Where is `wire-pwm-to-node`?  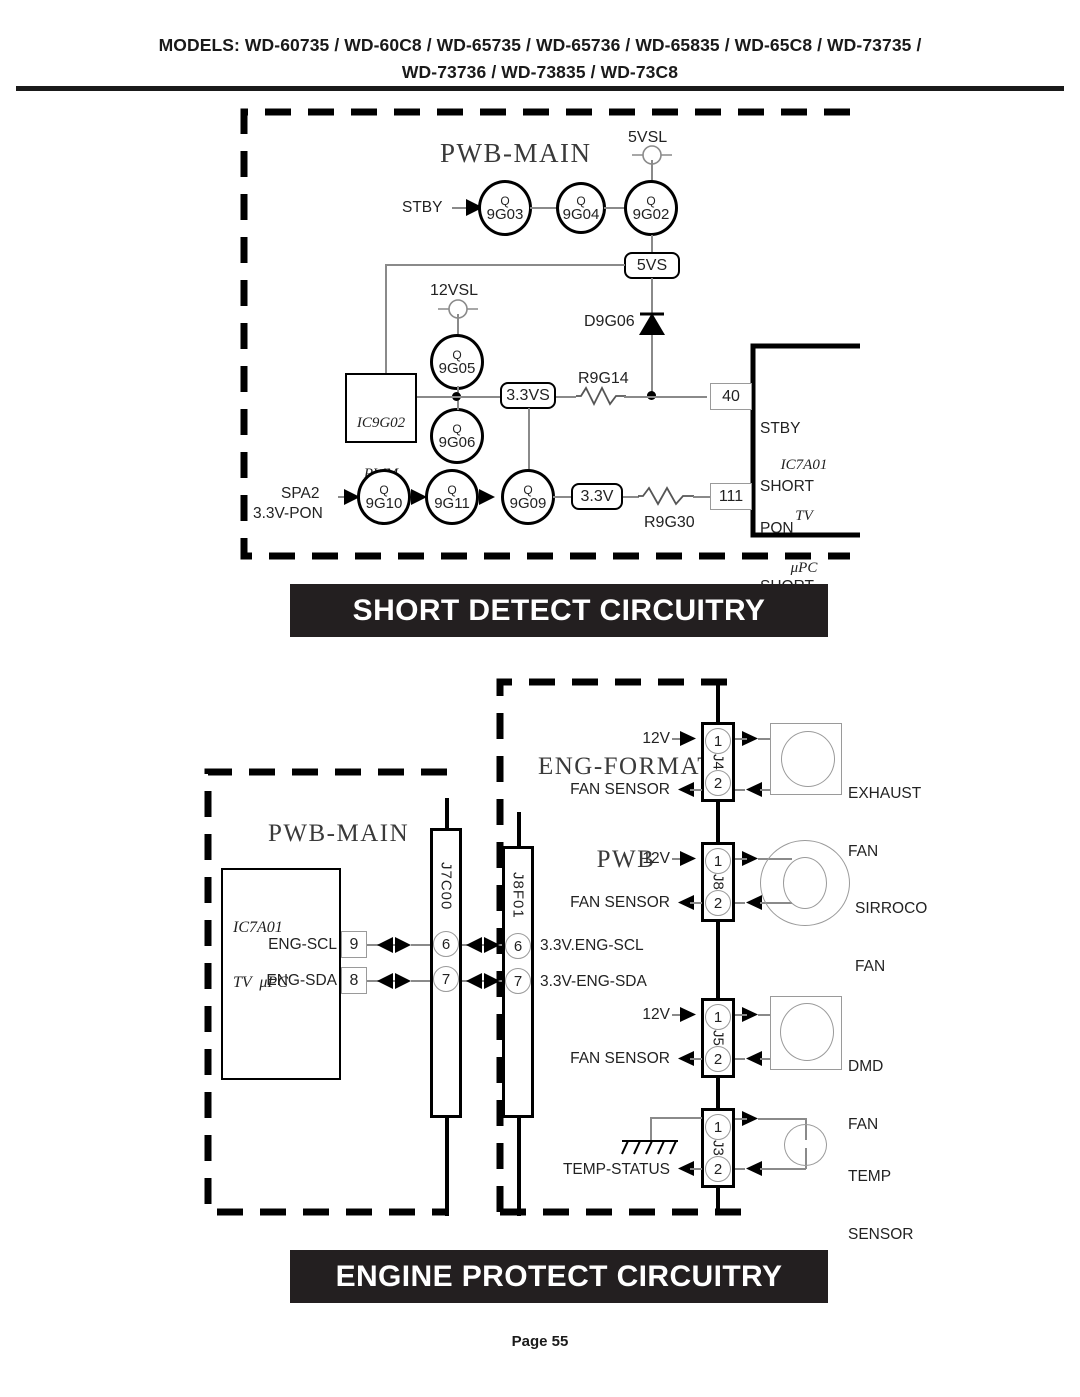 wire-pwm-to-node is located at coordinates (437, 397).